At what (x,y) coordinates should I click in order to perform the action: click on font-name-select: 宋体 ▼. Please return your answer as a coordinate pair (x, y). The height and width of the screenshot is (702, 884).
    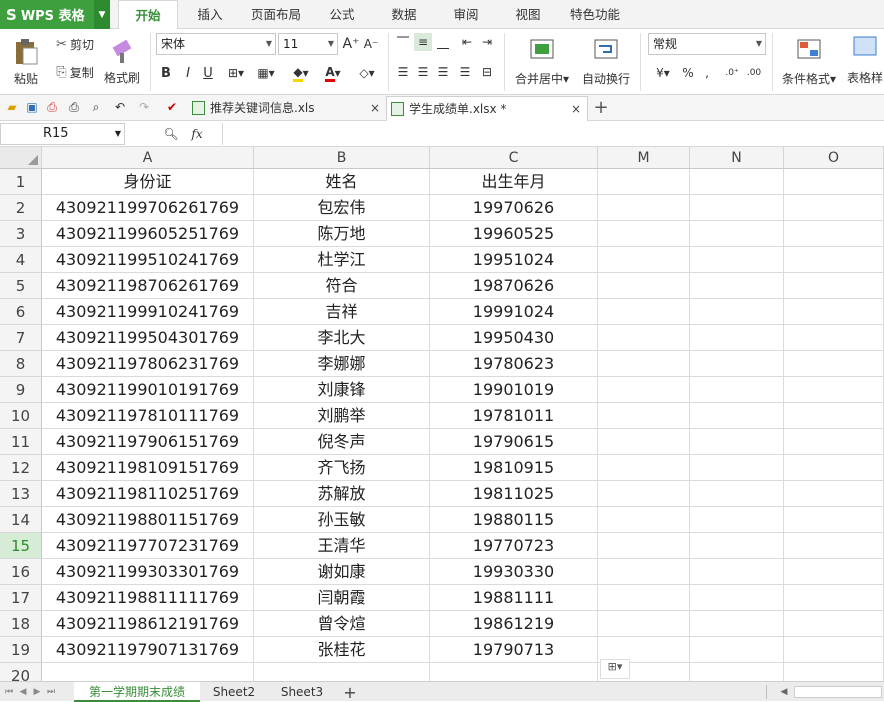
    Looking at the image, I should click on (216, 44).